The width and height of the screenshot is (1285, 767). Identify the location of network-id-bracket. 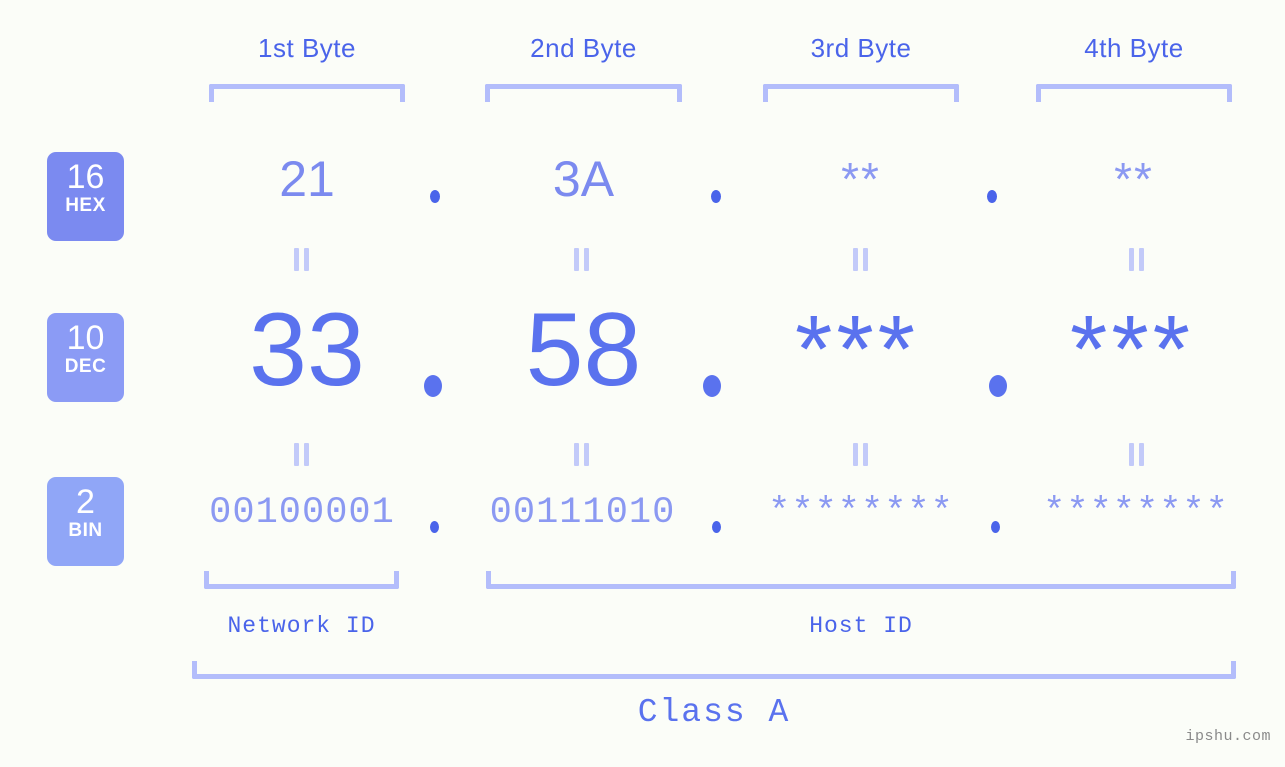
(301, 580).